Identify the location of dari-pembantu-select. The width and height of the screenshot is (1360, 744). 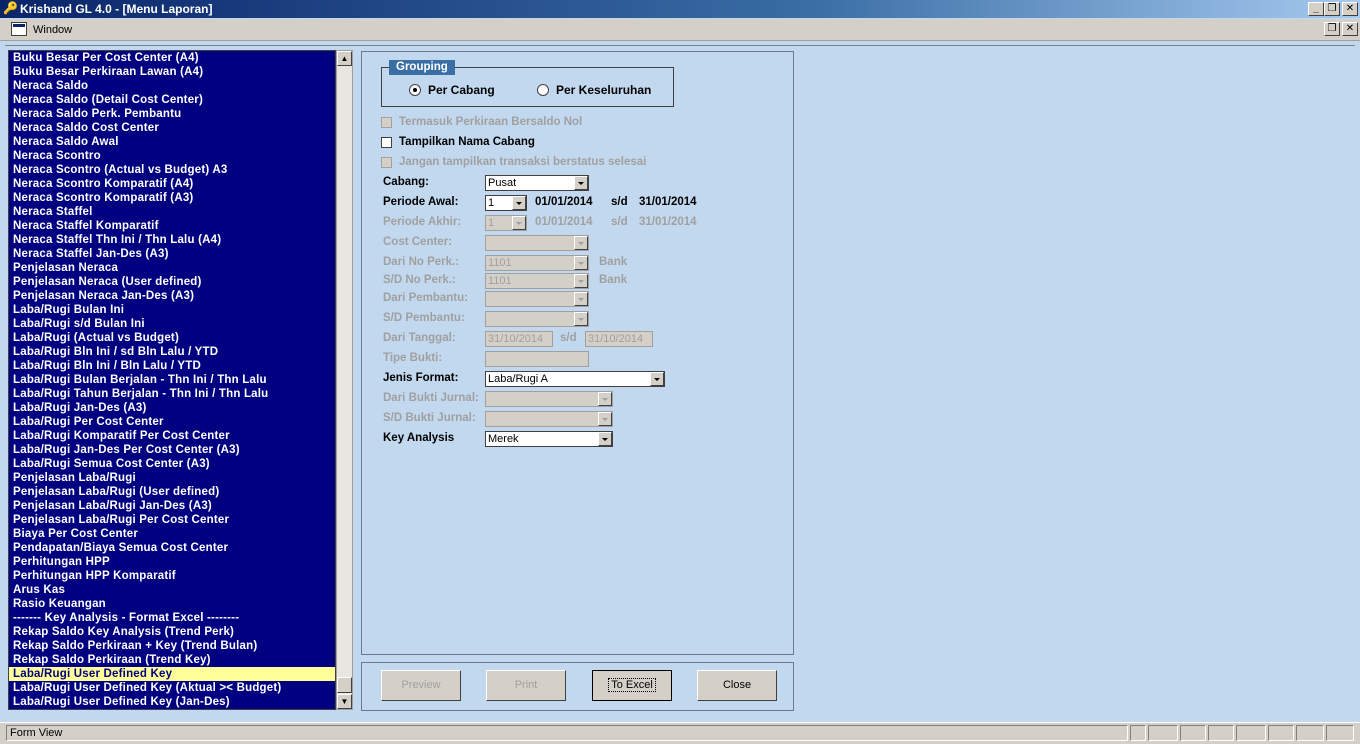
(537, 299).